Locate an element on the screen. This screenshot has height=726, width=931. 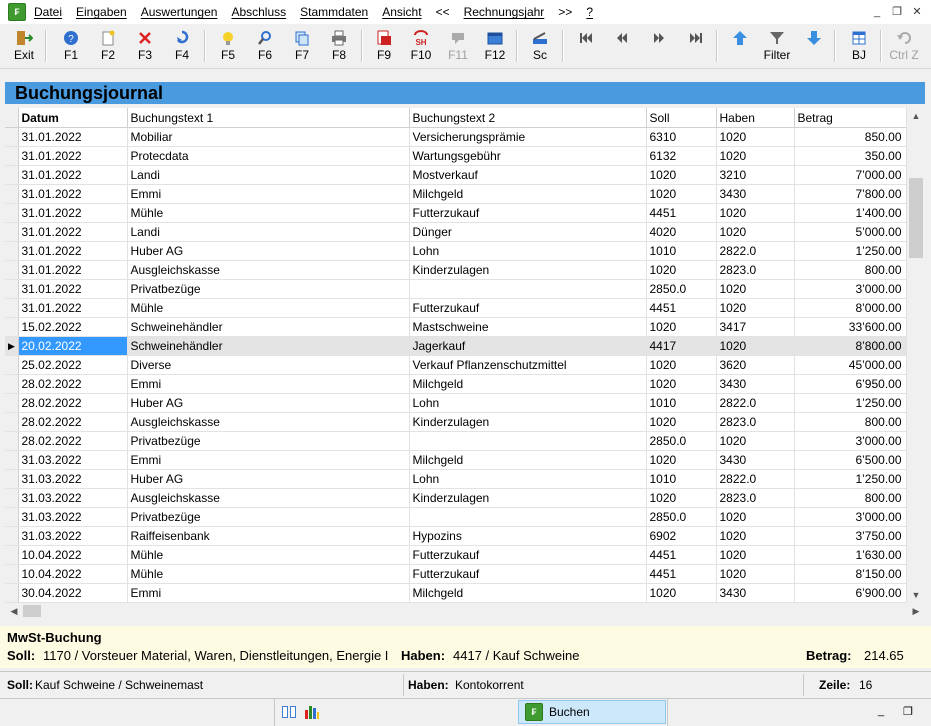
scroll-down-icon: ▼ is located at coordinates (916, 595).